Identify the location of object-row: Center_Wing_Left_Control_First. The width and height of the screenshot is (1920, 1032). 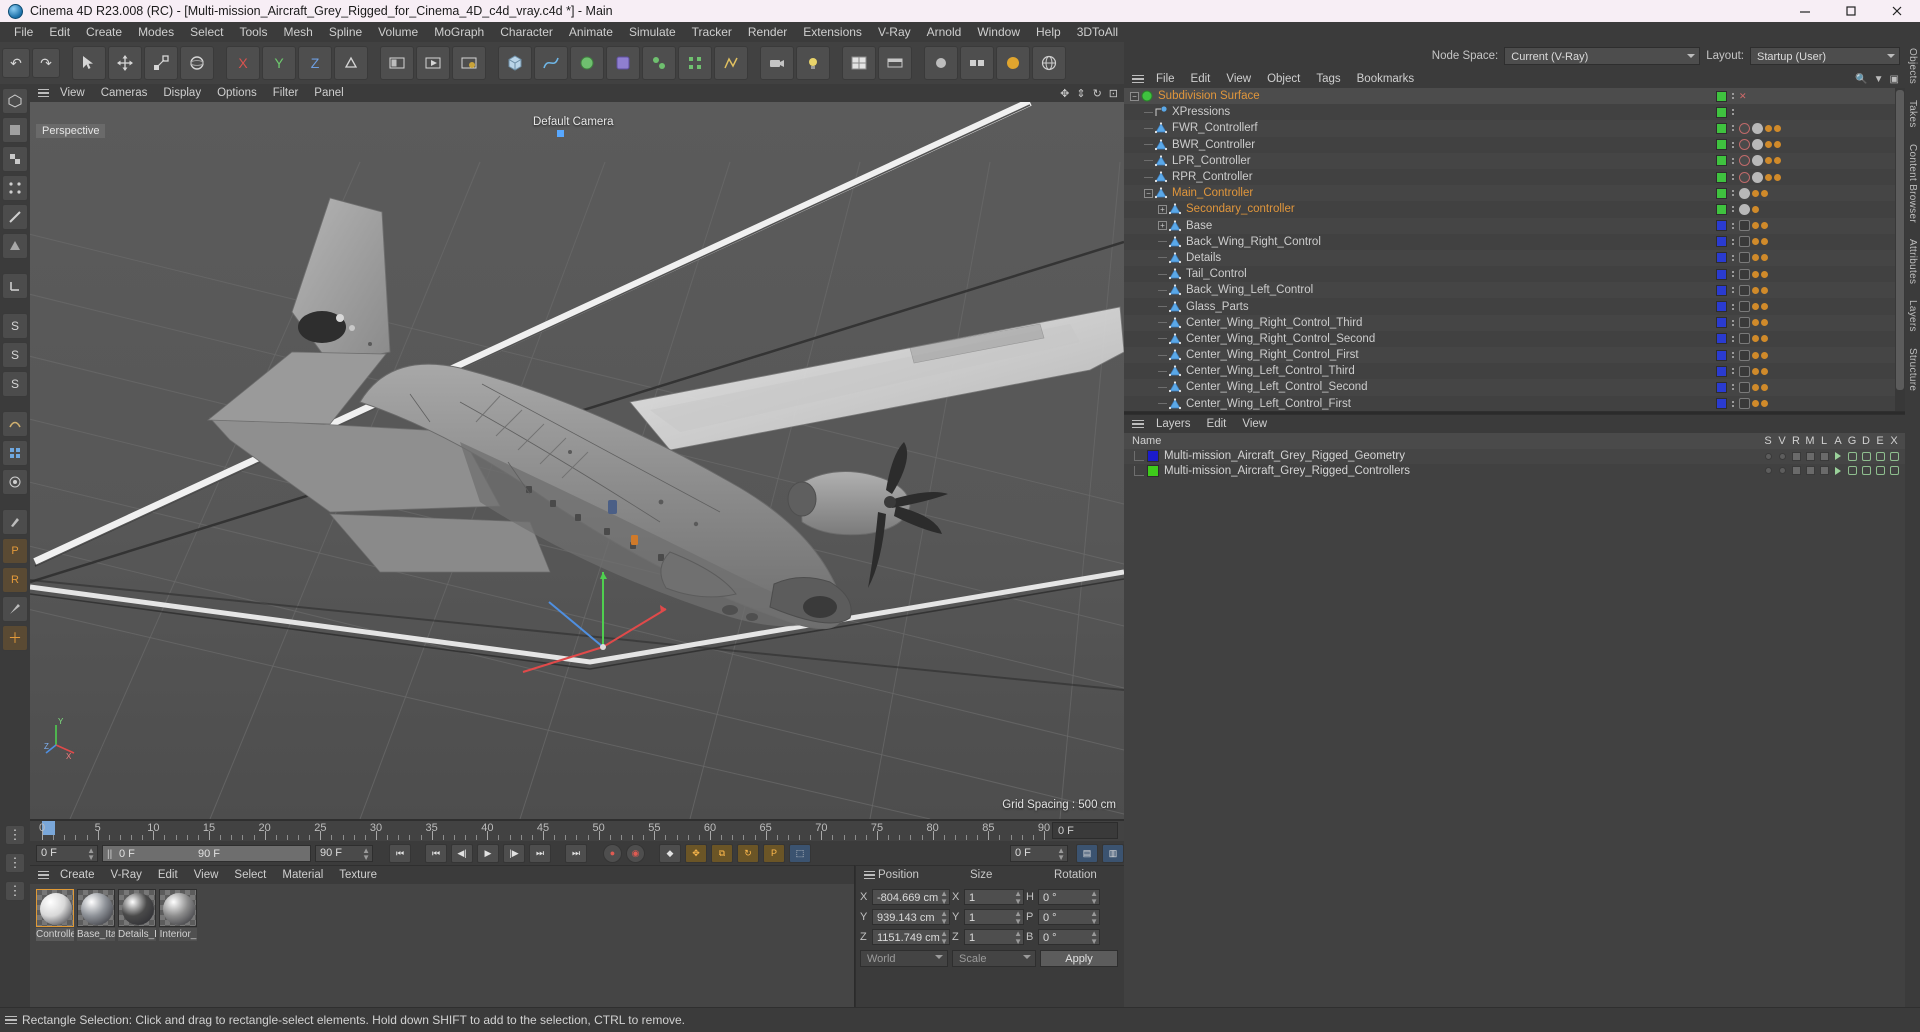
(1509, 403).